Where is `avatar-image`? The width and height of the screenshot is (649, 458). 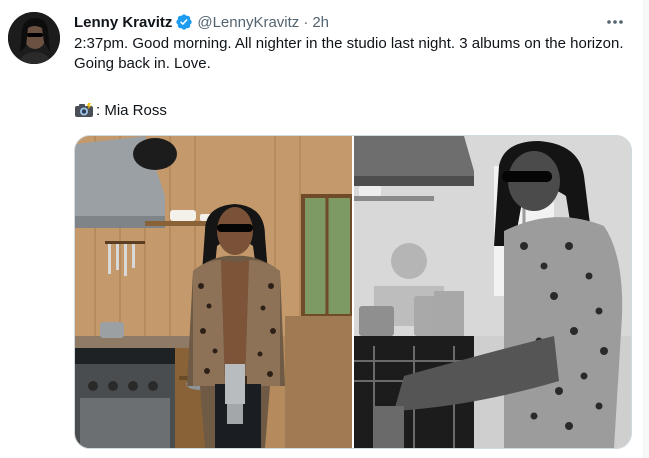 avatar-image is located at coordinates (34, 38).